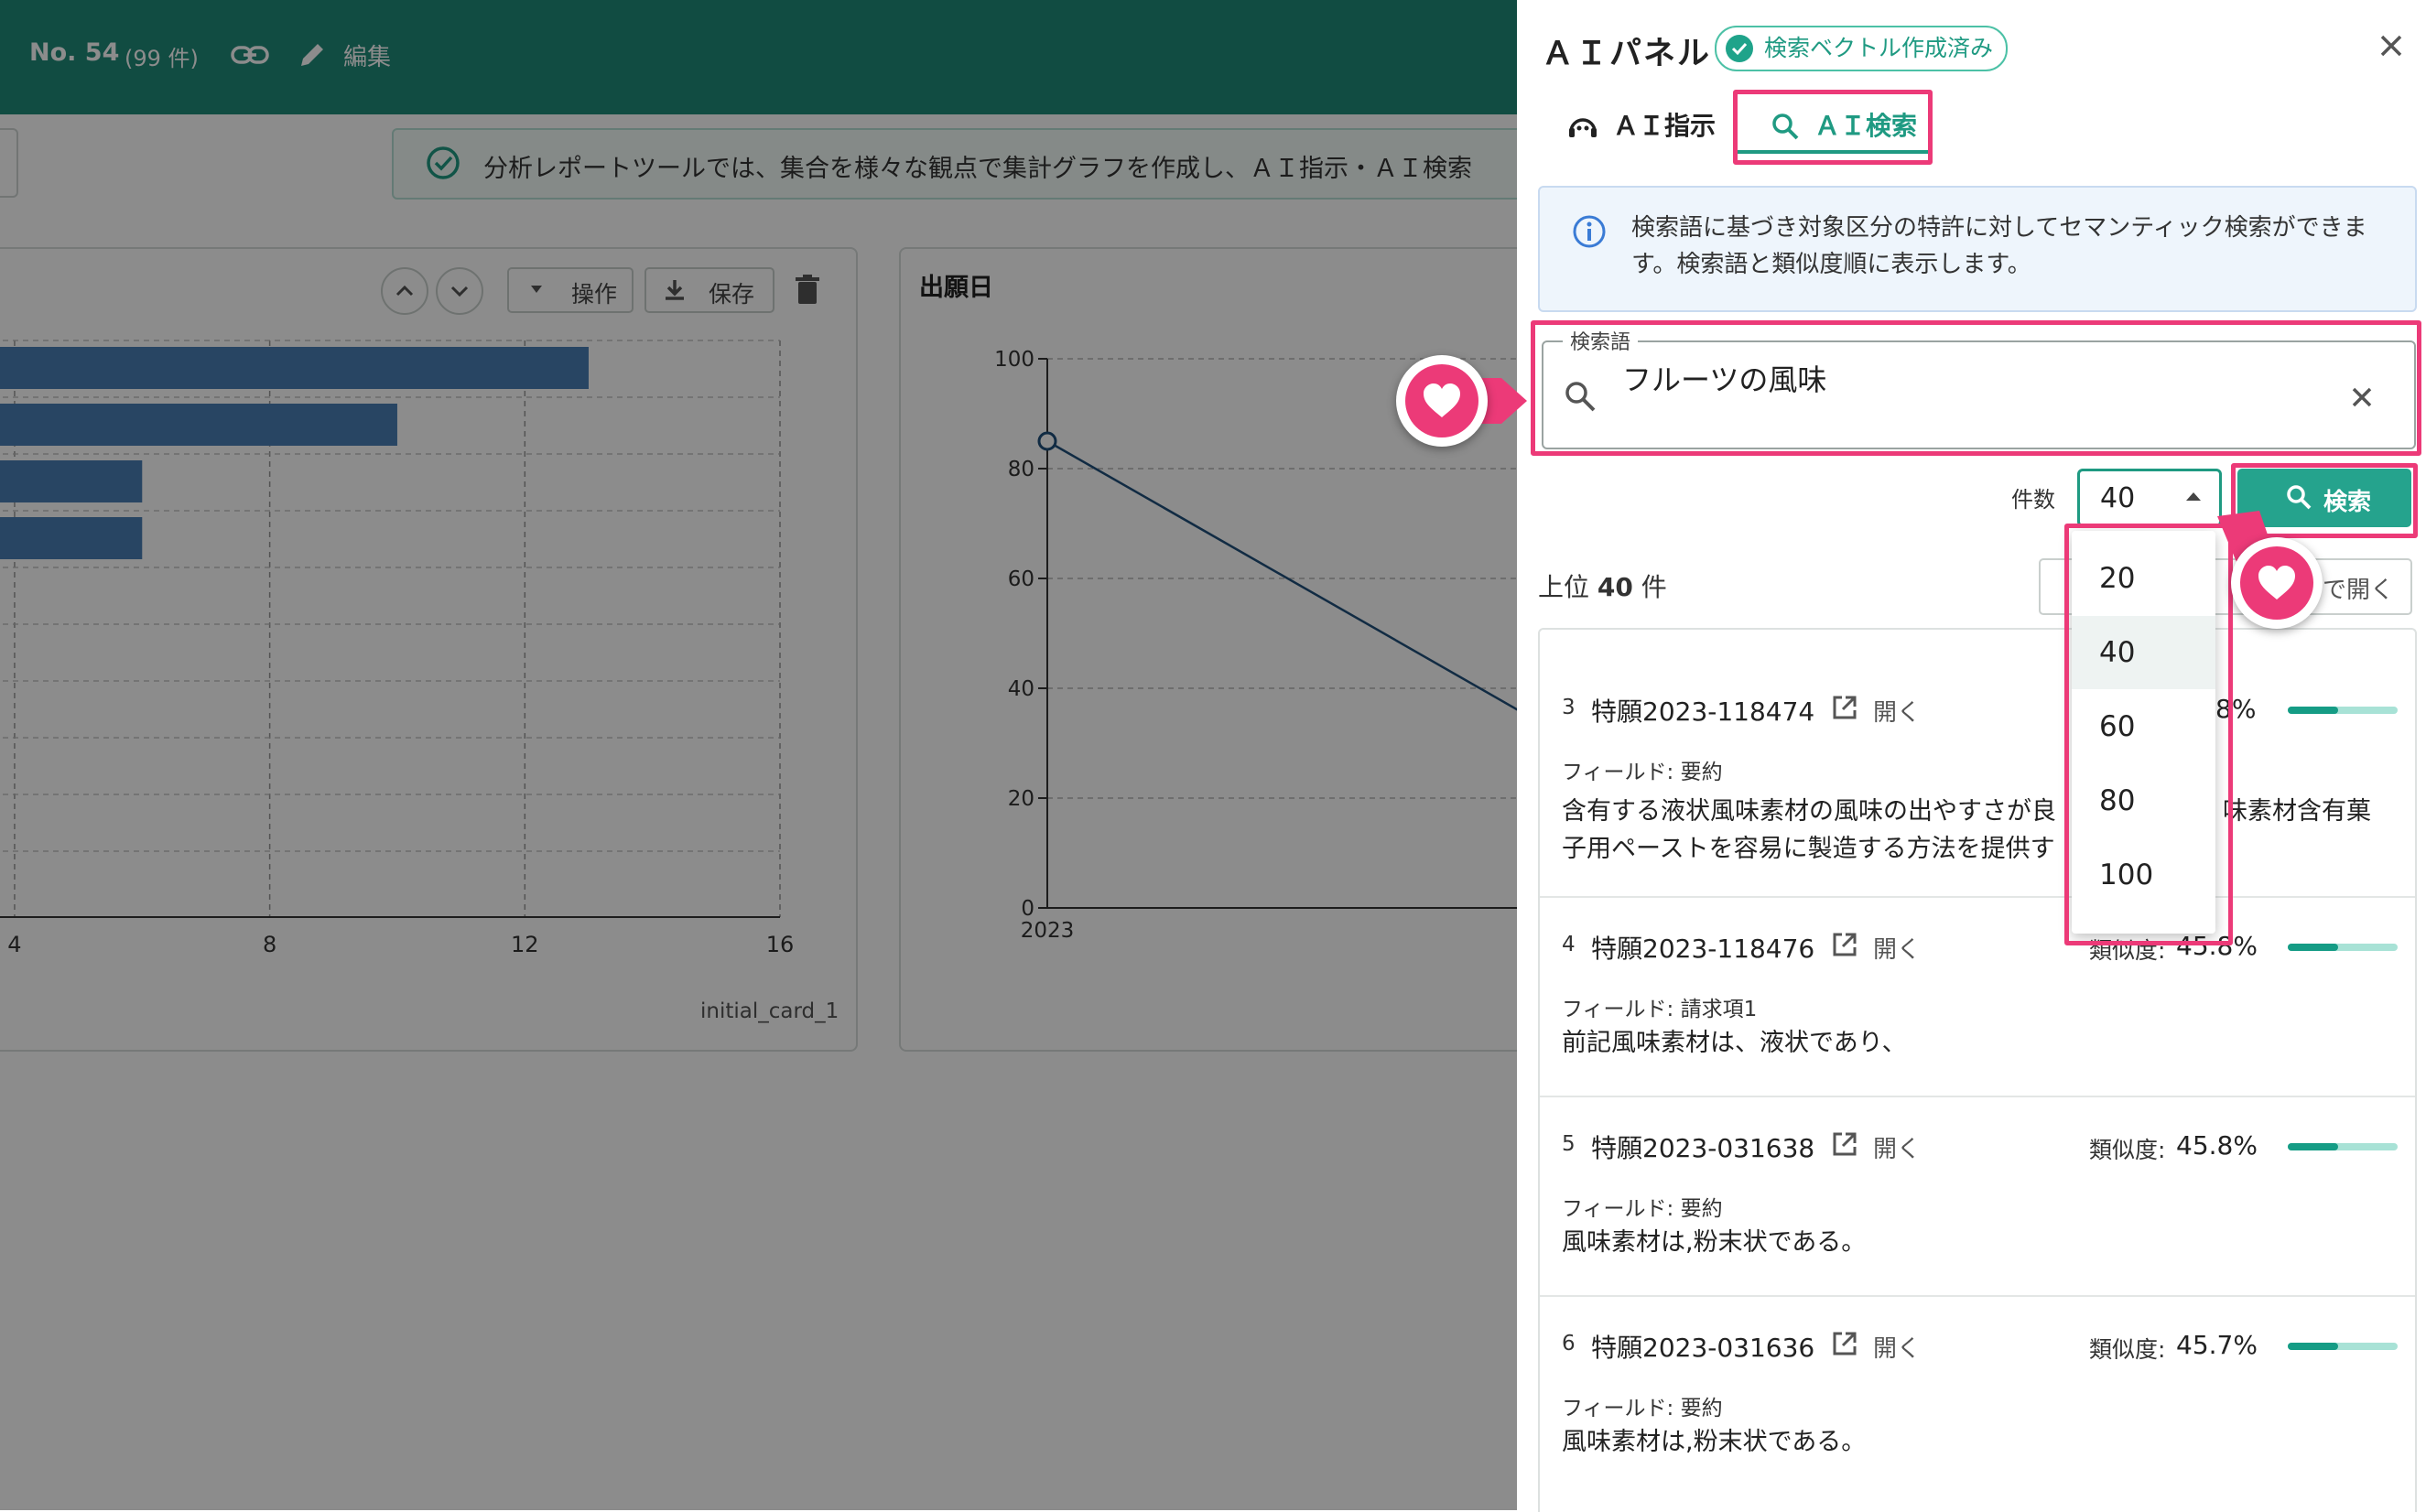 The height and width of the screenshot is (1512, 2426). Describe the element at coordinates (2148, 734) in the screenshot. I see `highlight-dropdown` at that location.